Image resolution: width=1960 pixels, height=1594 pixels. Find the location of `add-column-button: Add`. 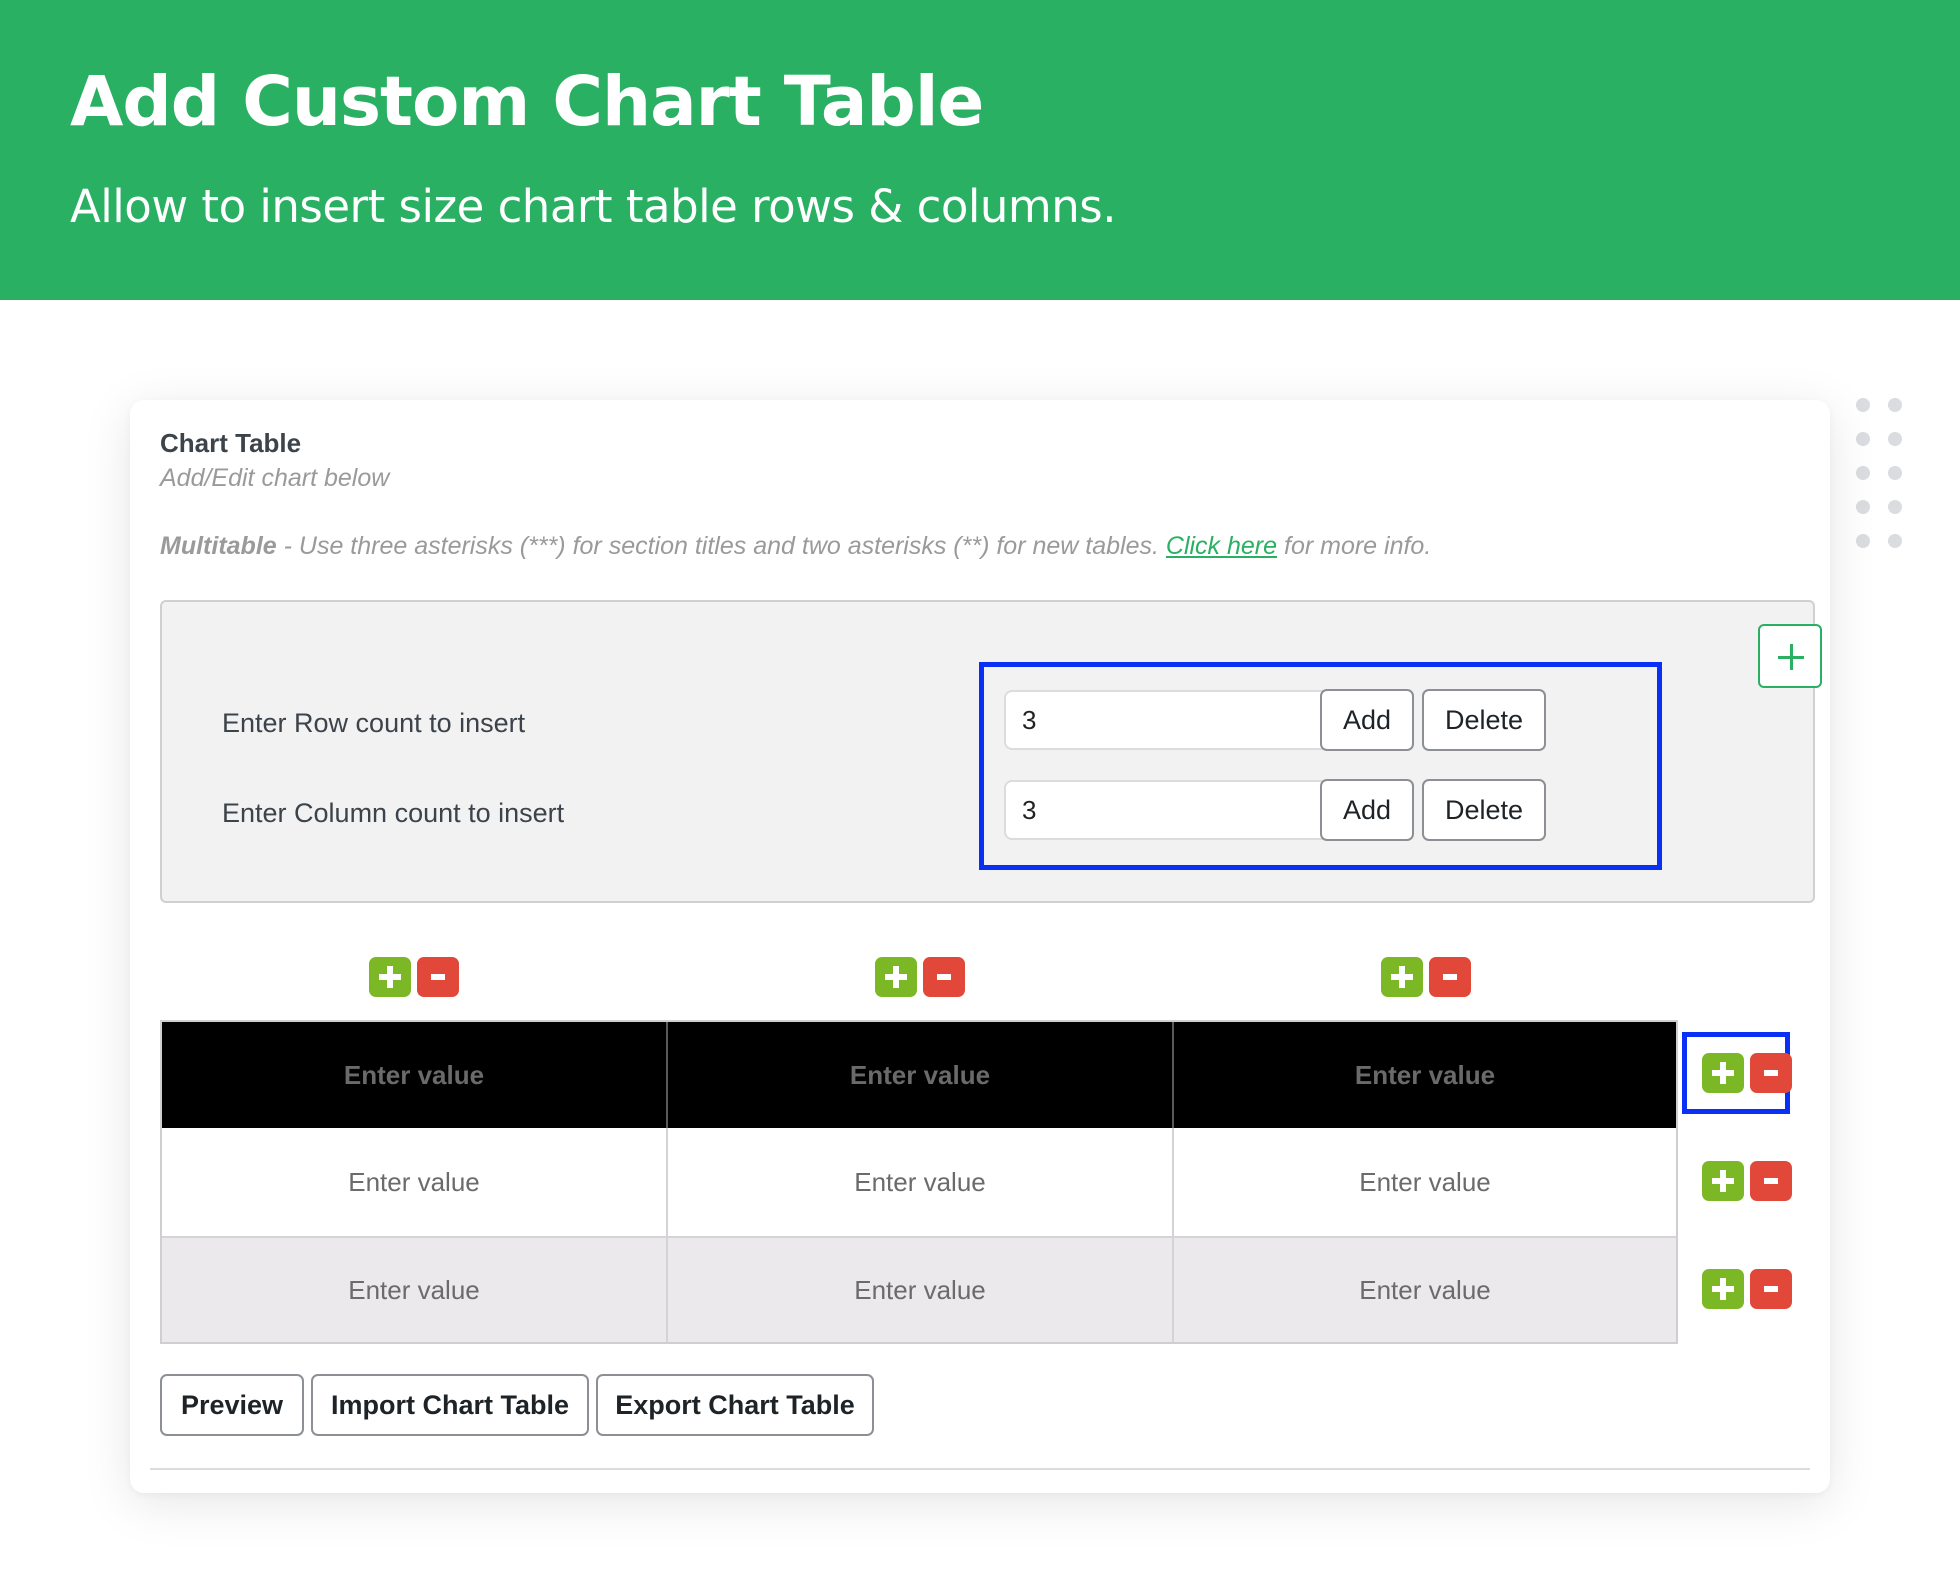

add-column-button: Add is located at coordinates (1367, 810).